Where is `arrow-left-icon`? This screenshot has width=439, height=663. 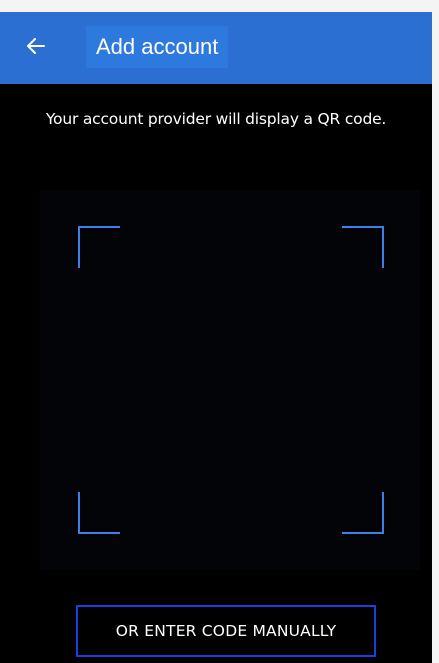 arrow-left-icon is located at coordinates (36, 48).